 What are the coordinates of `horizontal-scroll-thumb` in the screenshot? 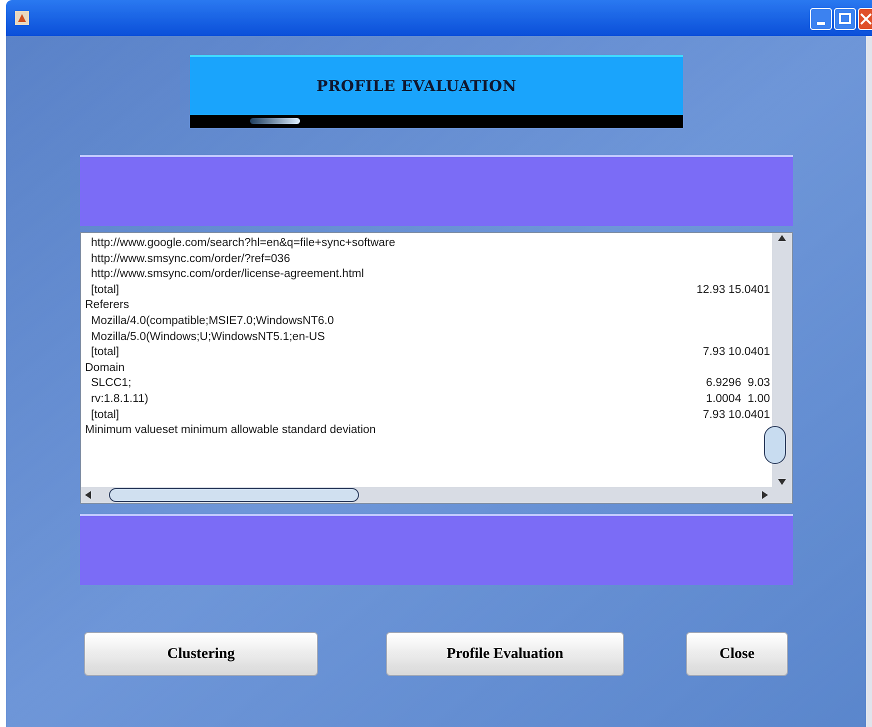 It's located at (234, 495).